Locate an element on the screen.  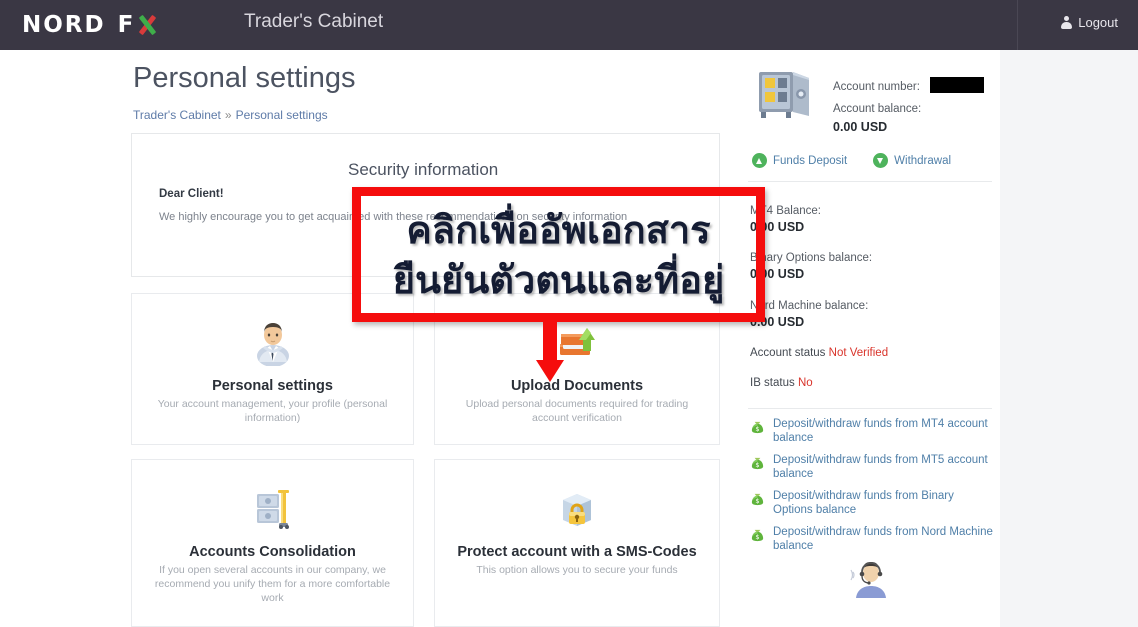
security-salutation: Dear Client! is located at coordinates (191, 194).